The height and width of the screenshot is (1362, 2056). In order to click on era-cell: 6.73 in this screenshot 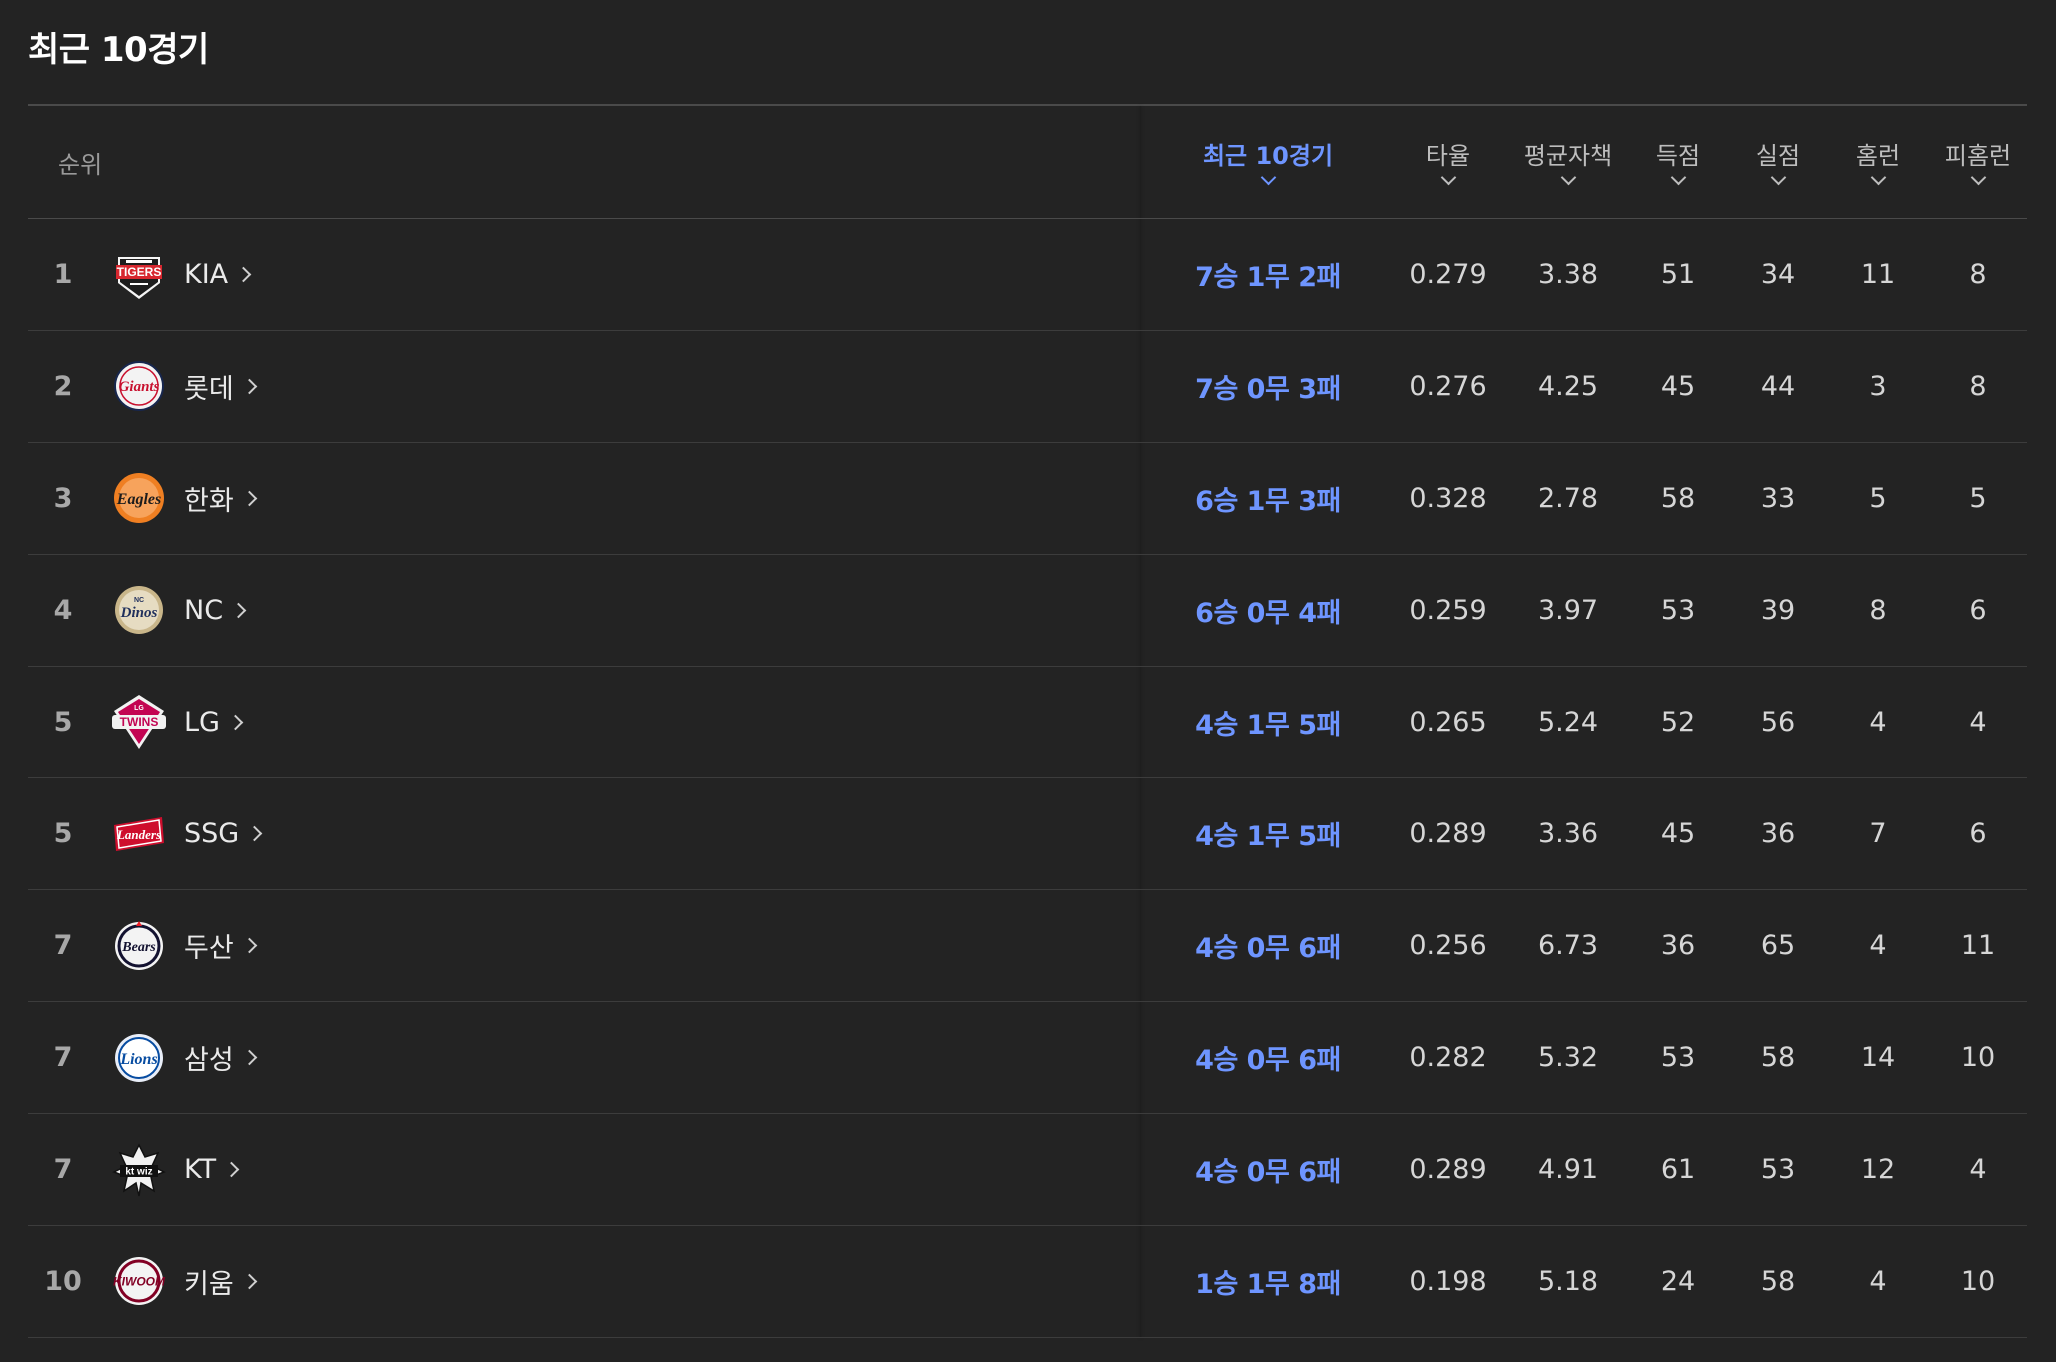, I will do `click(1568, 946)`.